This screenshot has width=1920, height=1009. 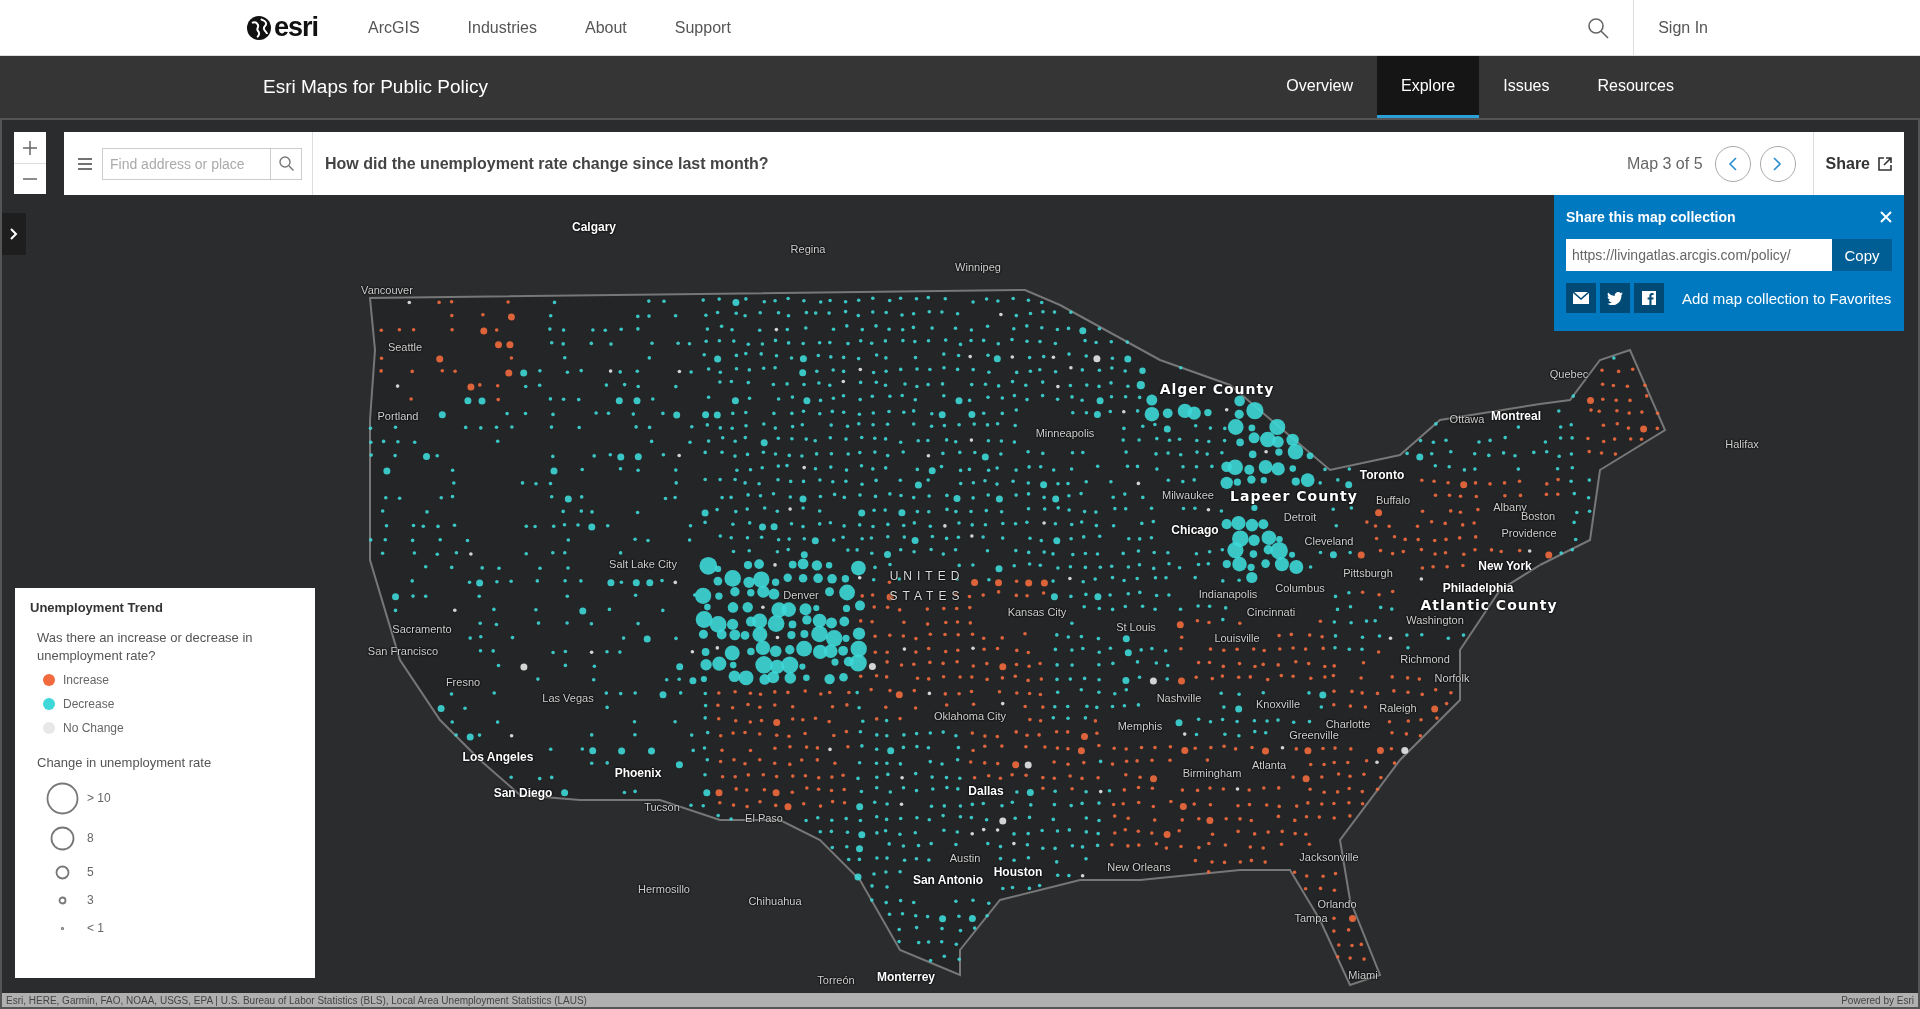 I want to click on nav-tab: Explore, so click(x=1428, y=87).